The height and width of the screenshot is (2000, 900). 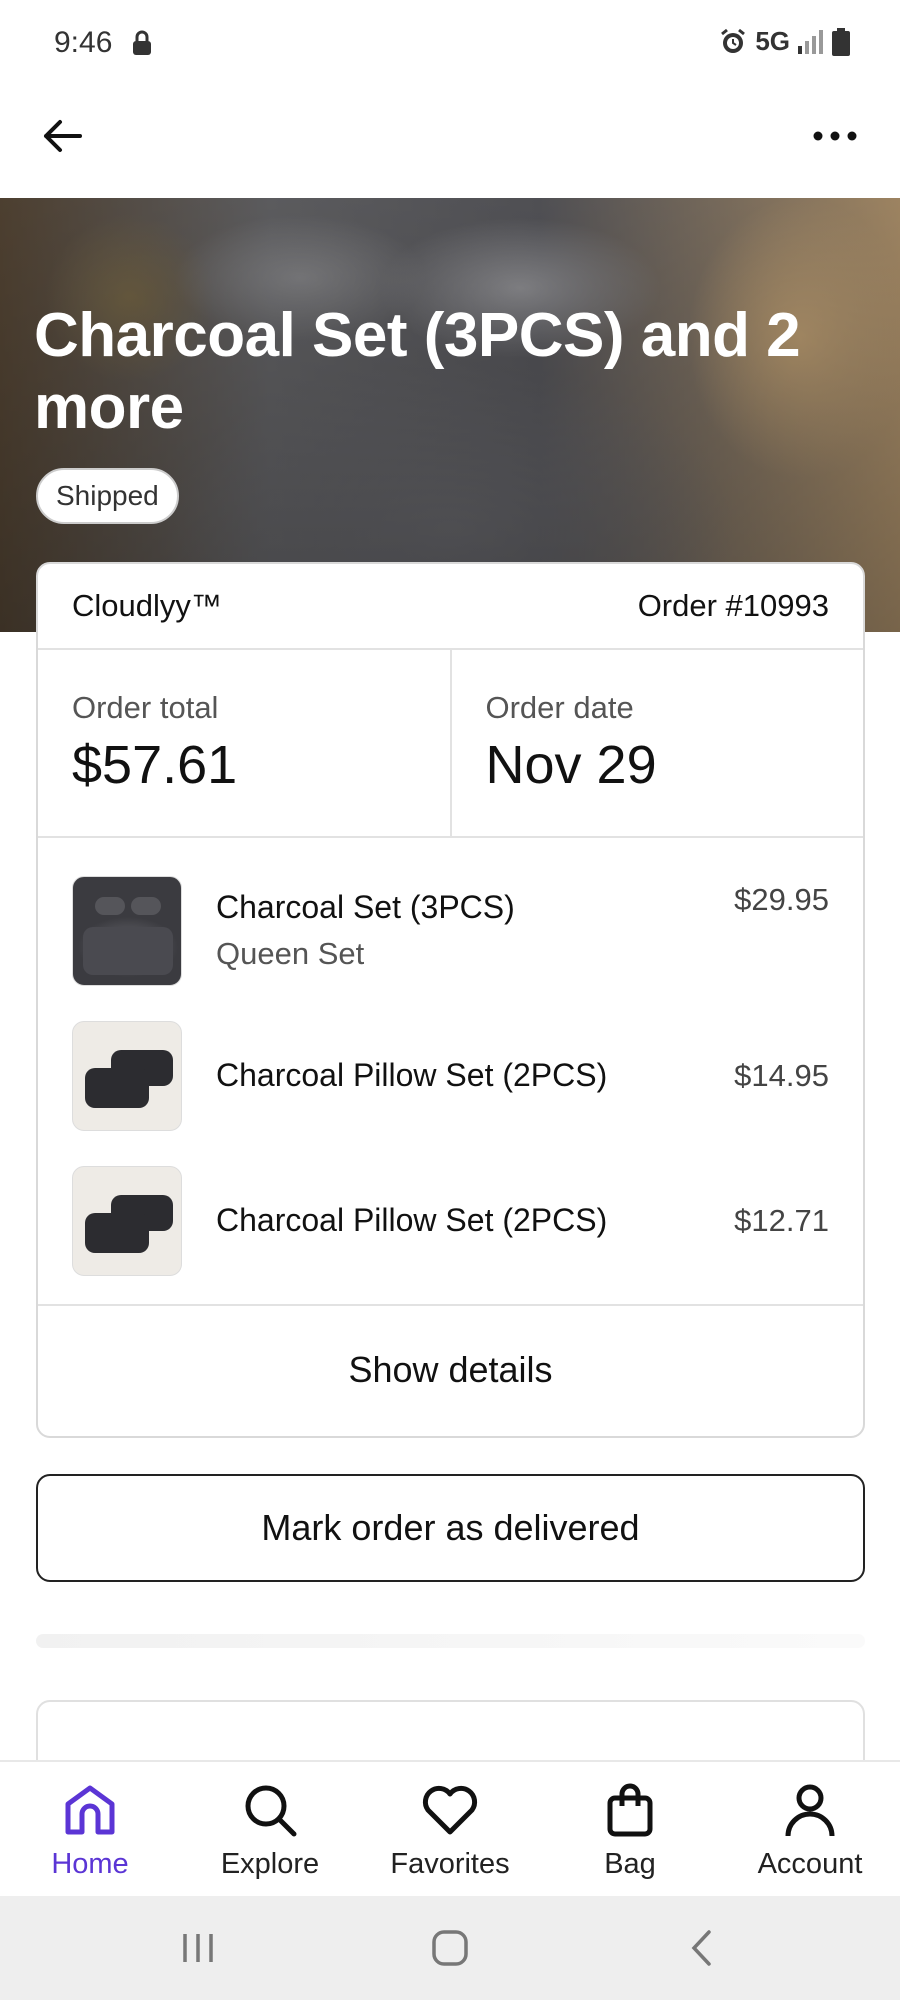 What do you see at coordinates (290, 953) in the screenshot?
I see `item-variant: Queen Set` at bounding box center [290, 953].